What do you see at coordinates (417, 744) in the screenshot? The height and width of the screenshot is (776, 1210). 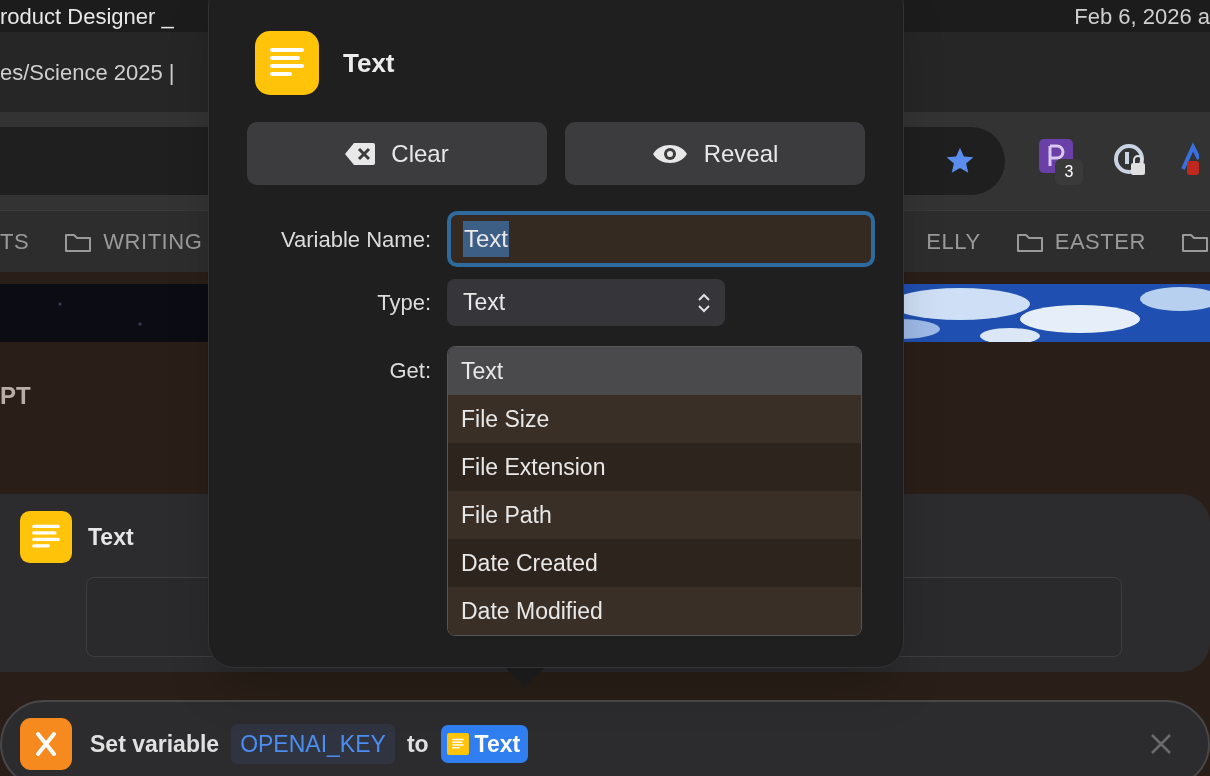 I see `action-label: to` at bounding box center [417, 744].